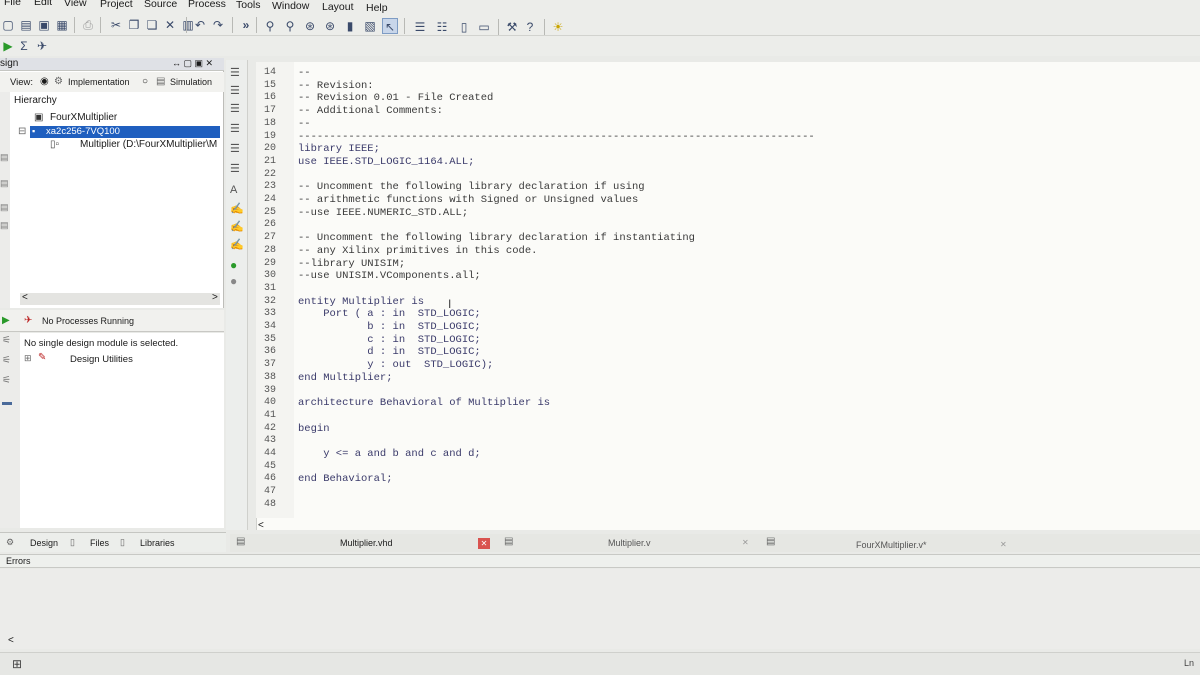 This screenshot has width=1200, height=675. What do you see at coordinates (134, 25) in the screenshot?
I see `copy-icon: ❐` at bounding box center [134, 25].